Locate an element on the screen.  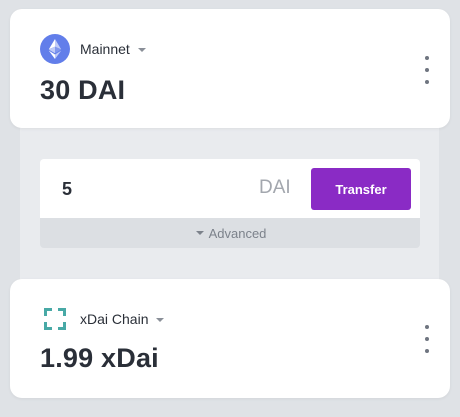
unit-label: DAI is located at coordinates (275, 187).